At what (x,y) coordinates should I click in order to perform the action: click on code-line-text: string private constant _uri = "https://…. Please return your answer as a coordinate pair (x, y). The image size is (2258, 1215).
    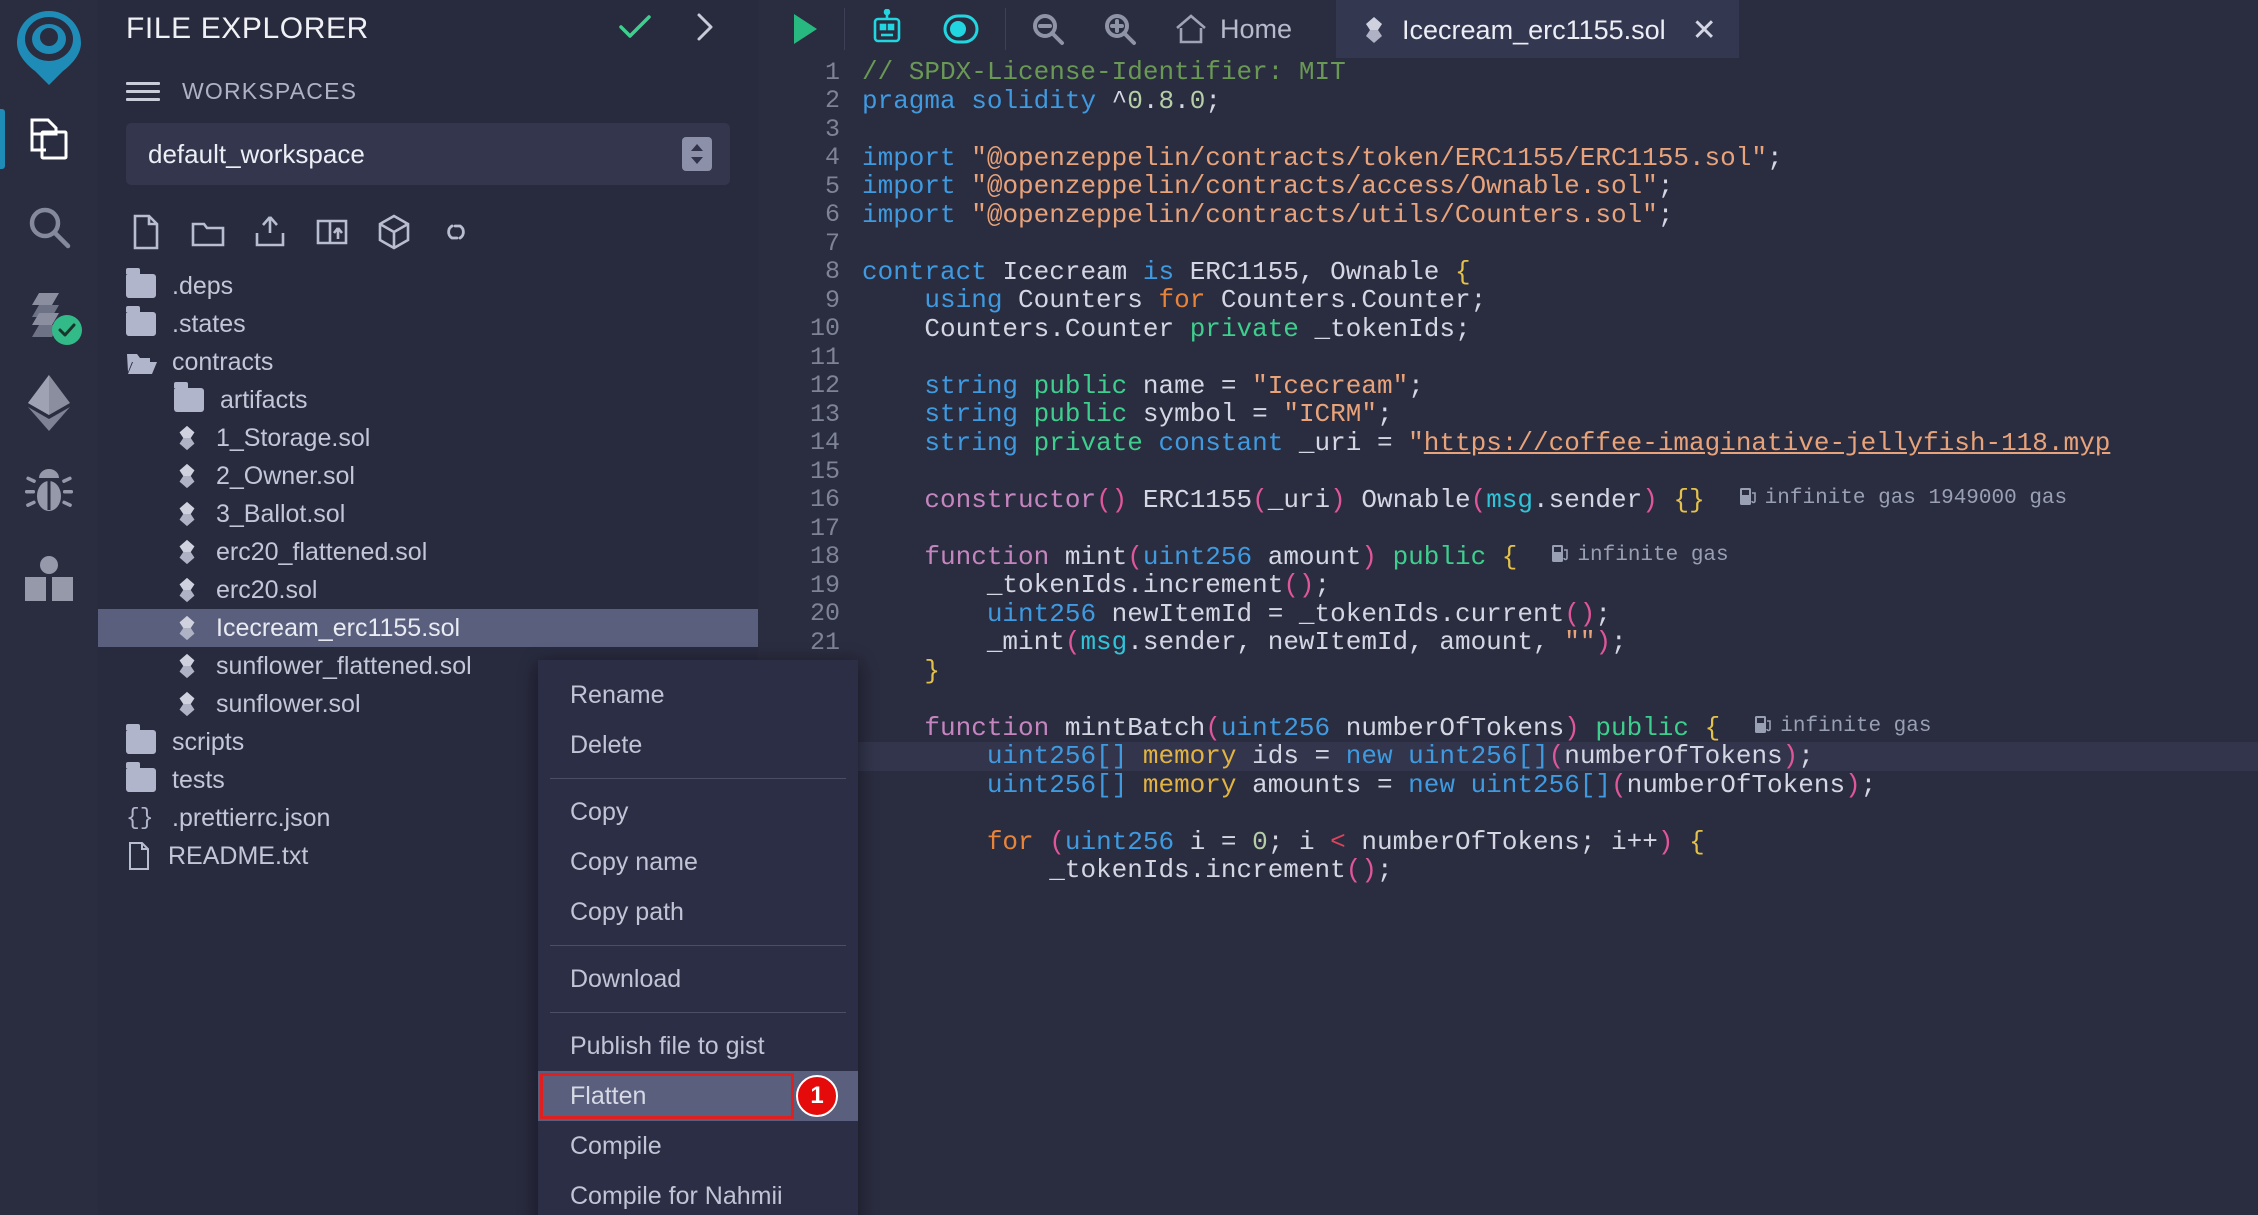
    Looking at the image, I should click on (1517, 442).